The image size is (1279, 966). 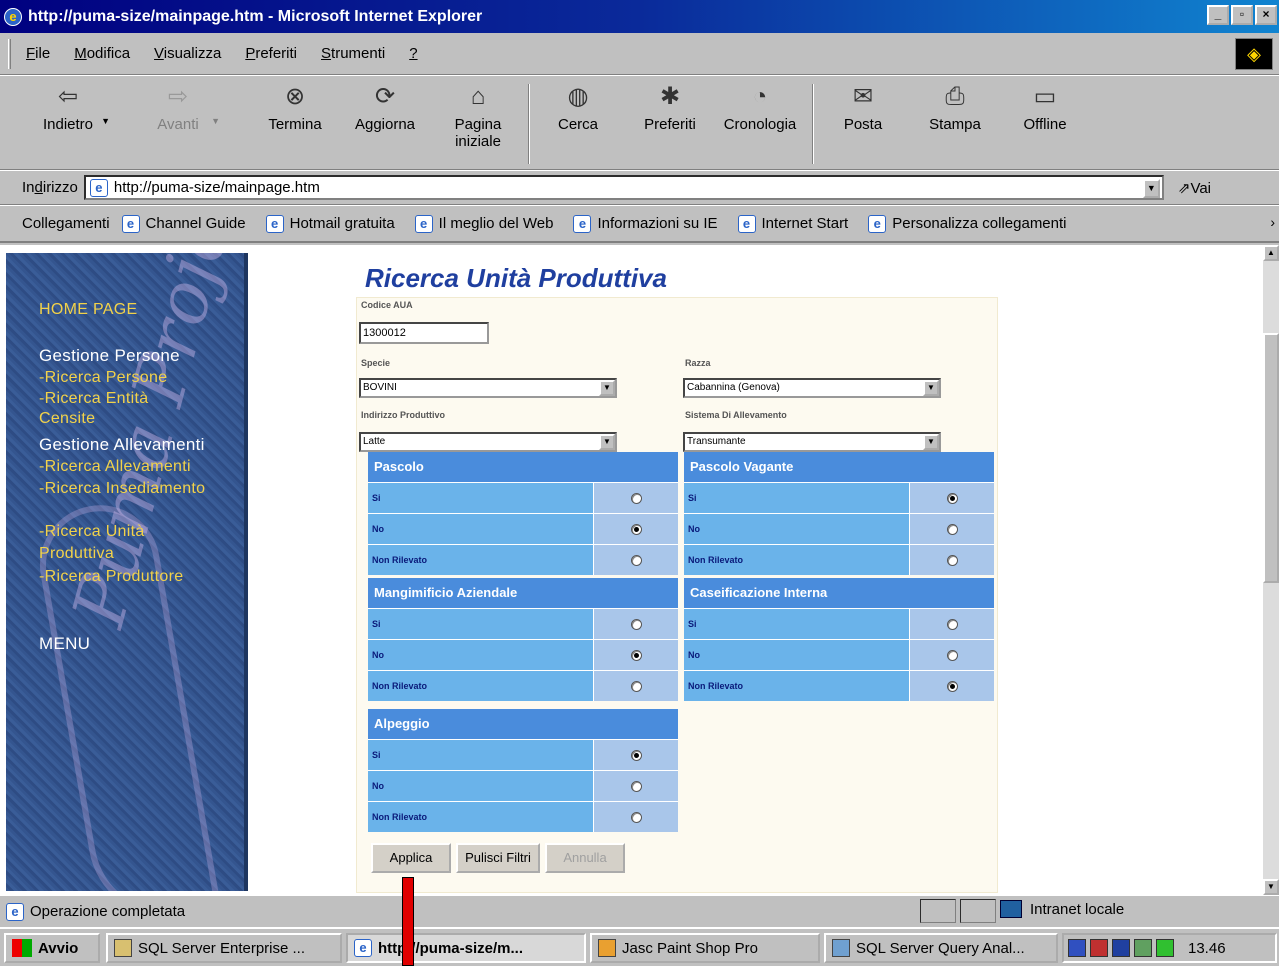 I want to click on forward-arrow-icon: ⇨, so click(x=178, y=96).